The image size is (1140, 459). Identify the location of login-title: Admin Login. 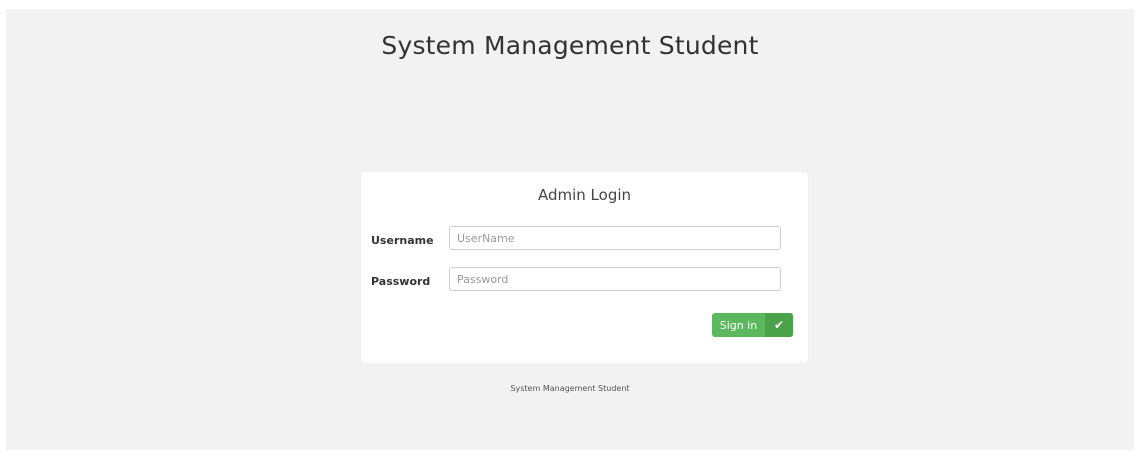
(584, 195).